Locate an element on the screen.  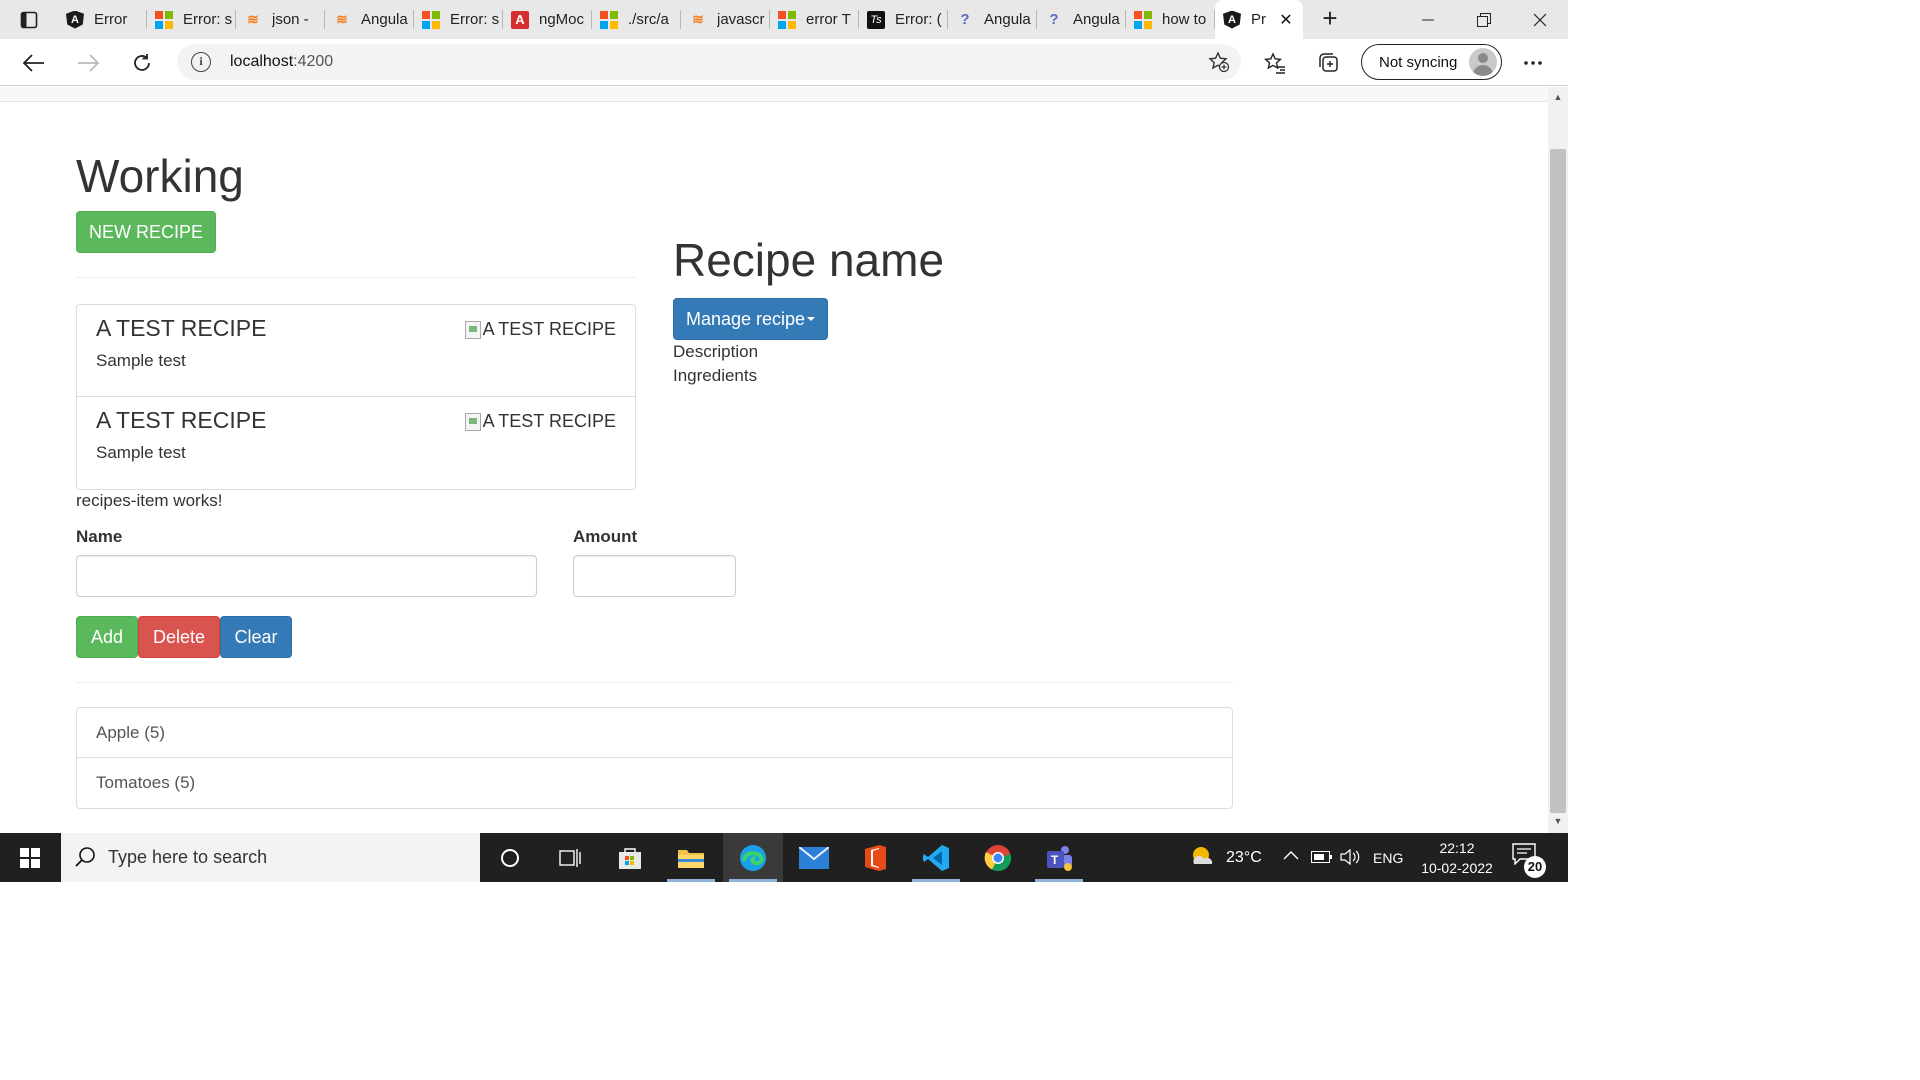
ingredient-item: Tomatoes (5) is located at coordinates (654, 783).